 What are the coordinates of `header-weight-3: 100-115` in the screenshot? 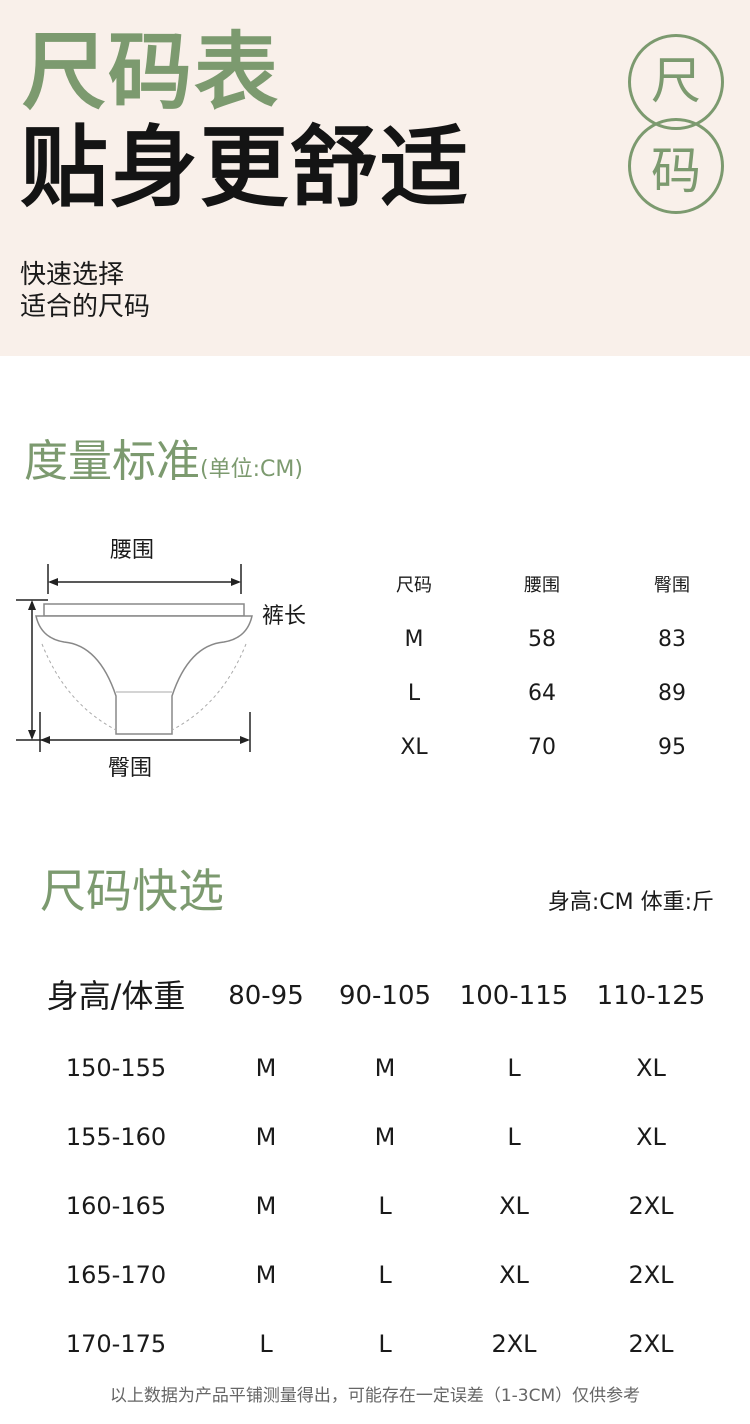 It's located at (514, 996).